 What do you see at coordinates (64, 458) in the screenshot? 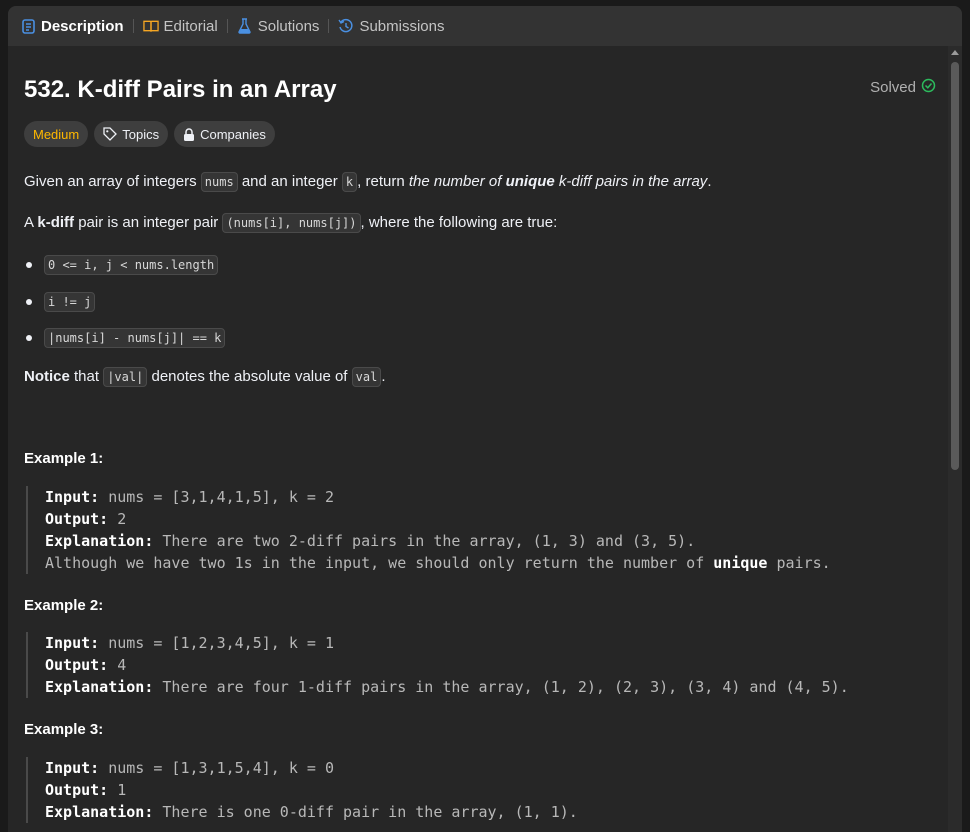
I see `example-heading: Example 1:` at bounding box center [64, 458].